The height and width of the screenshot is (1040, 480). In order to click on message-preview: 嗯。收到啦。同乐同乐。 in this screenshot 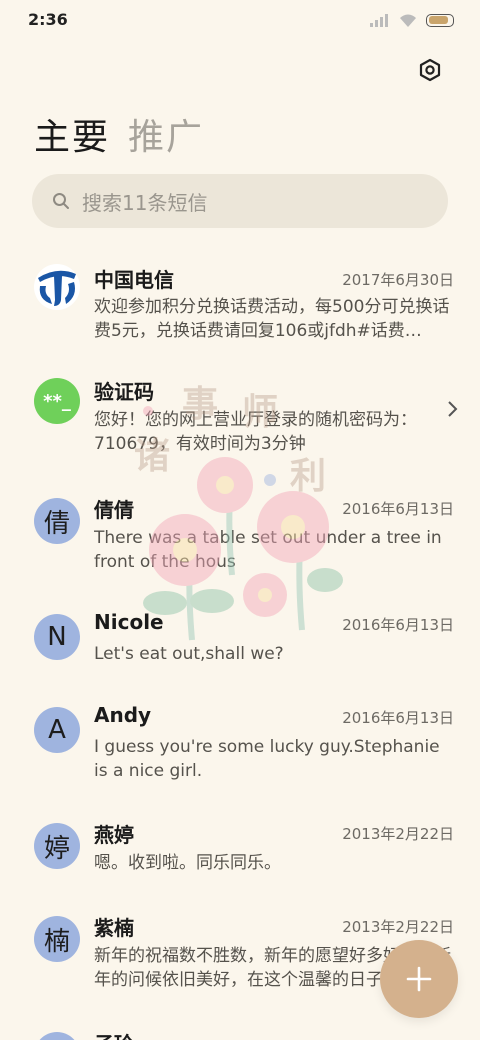, I will do `click(187, 863)`.